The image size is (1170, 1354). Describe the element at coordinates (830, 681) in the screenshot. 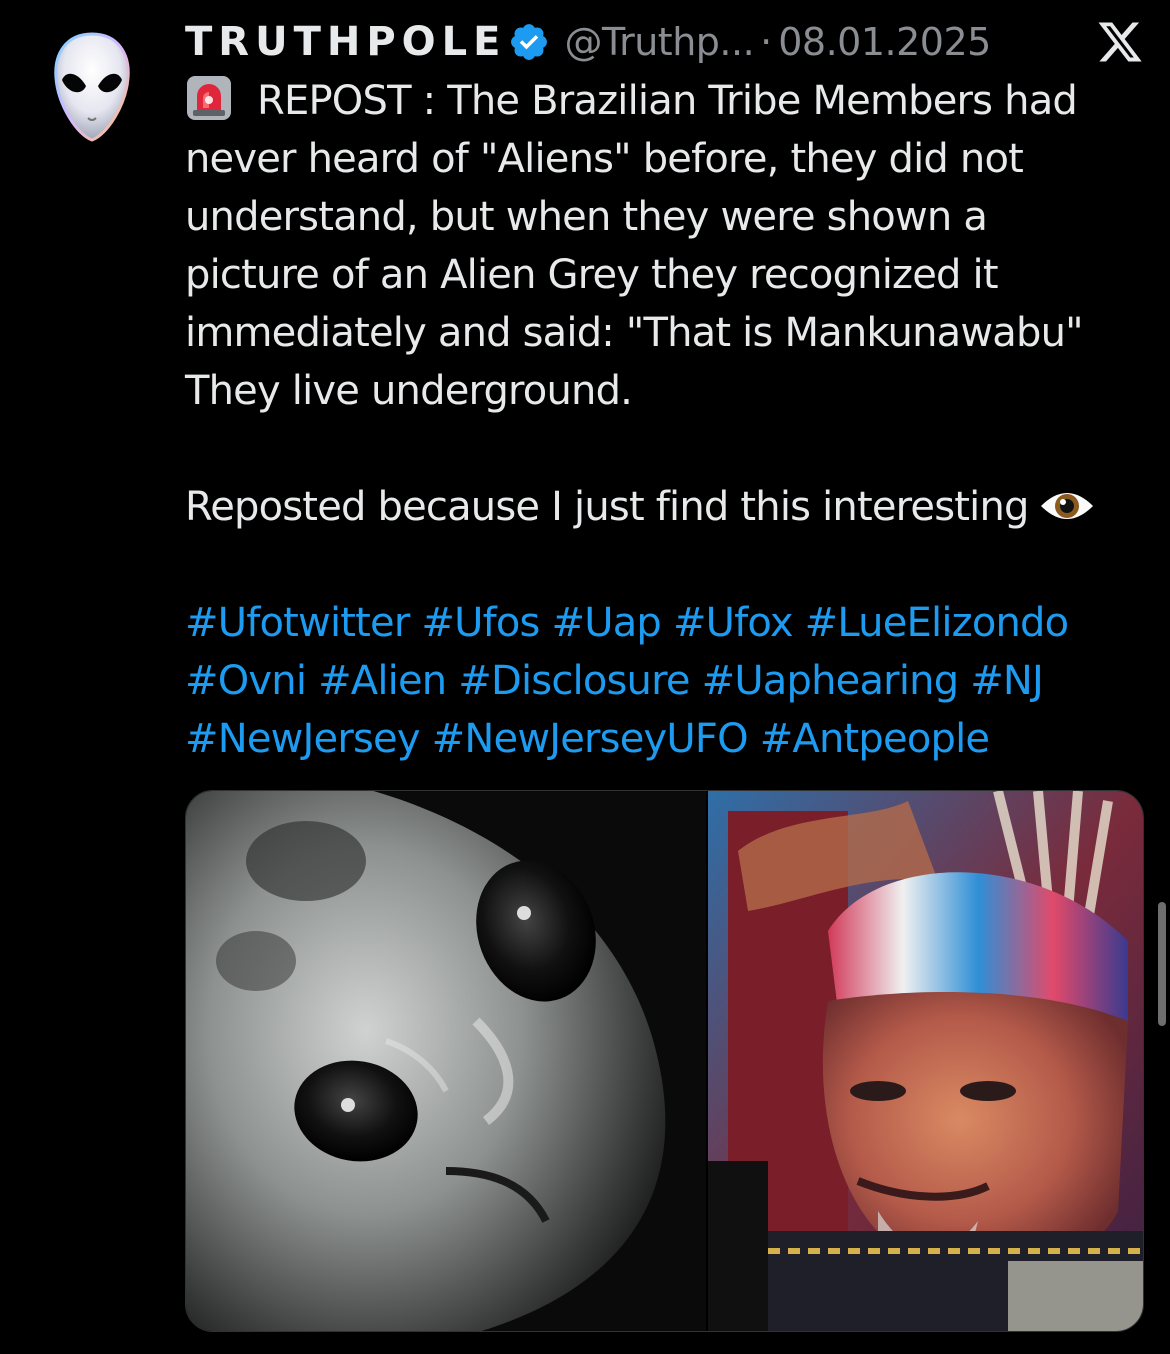

I see `hashtag-link: #Uaphearing` at that location.